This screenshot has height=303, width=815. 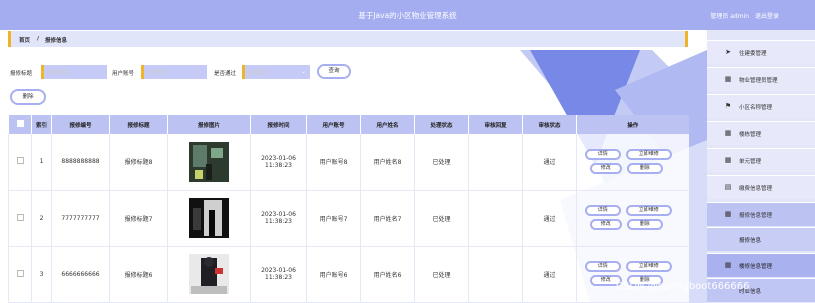 What do you see at coordinates (21, 74) in the screenshot?
I see `title-label: 报修标题` at bounding box center [21, 74].